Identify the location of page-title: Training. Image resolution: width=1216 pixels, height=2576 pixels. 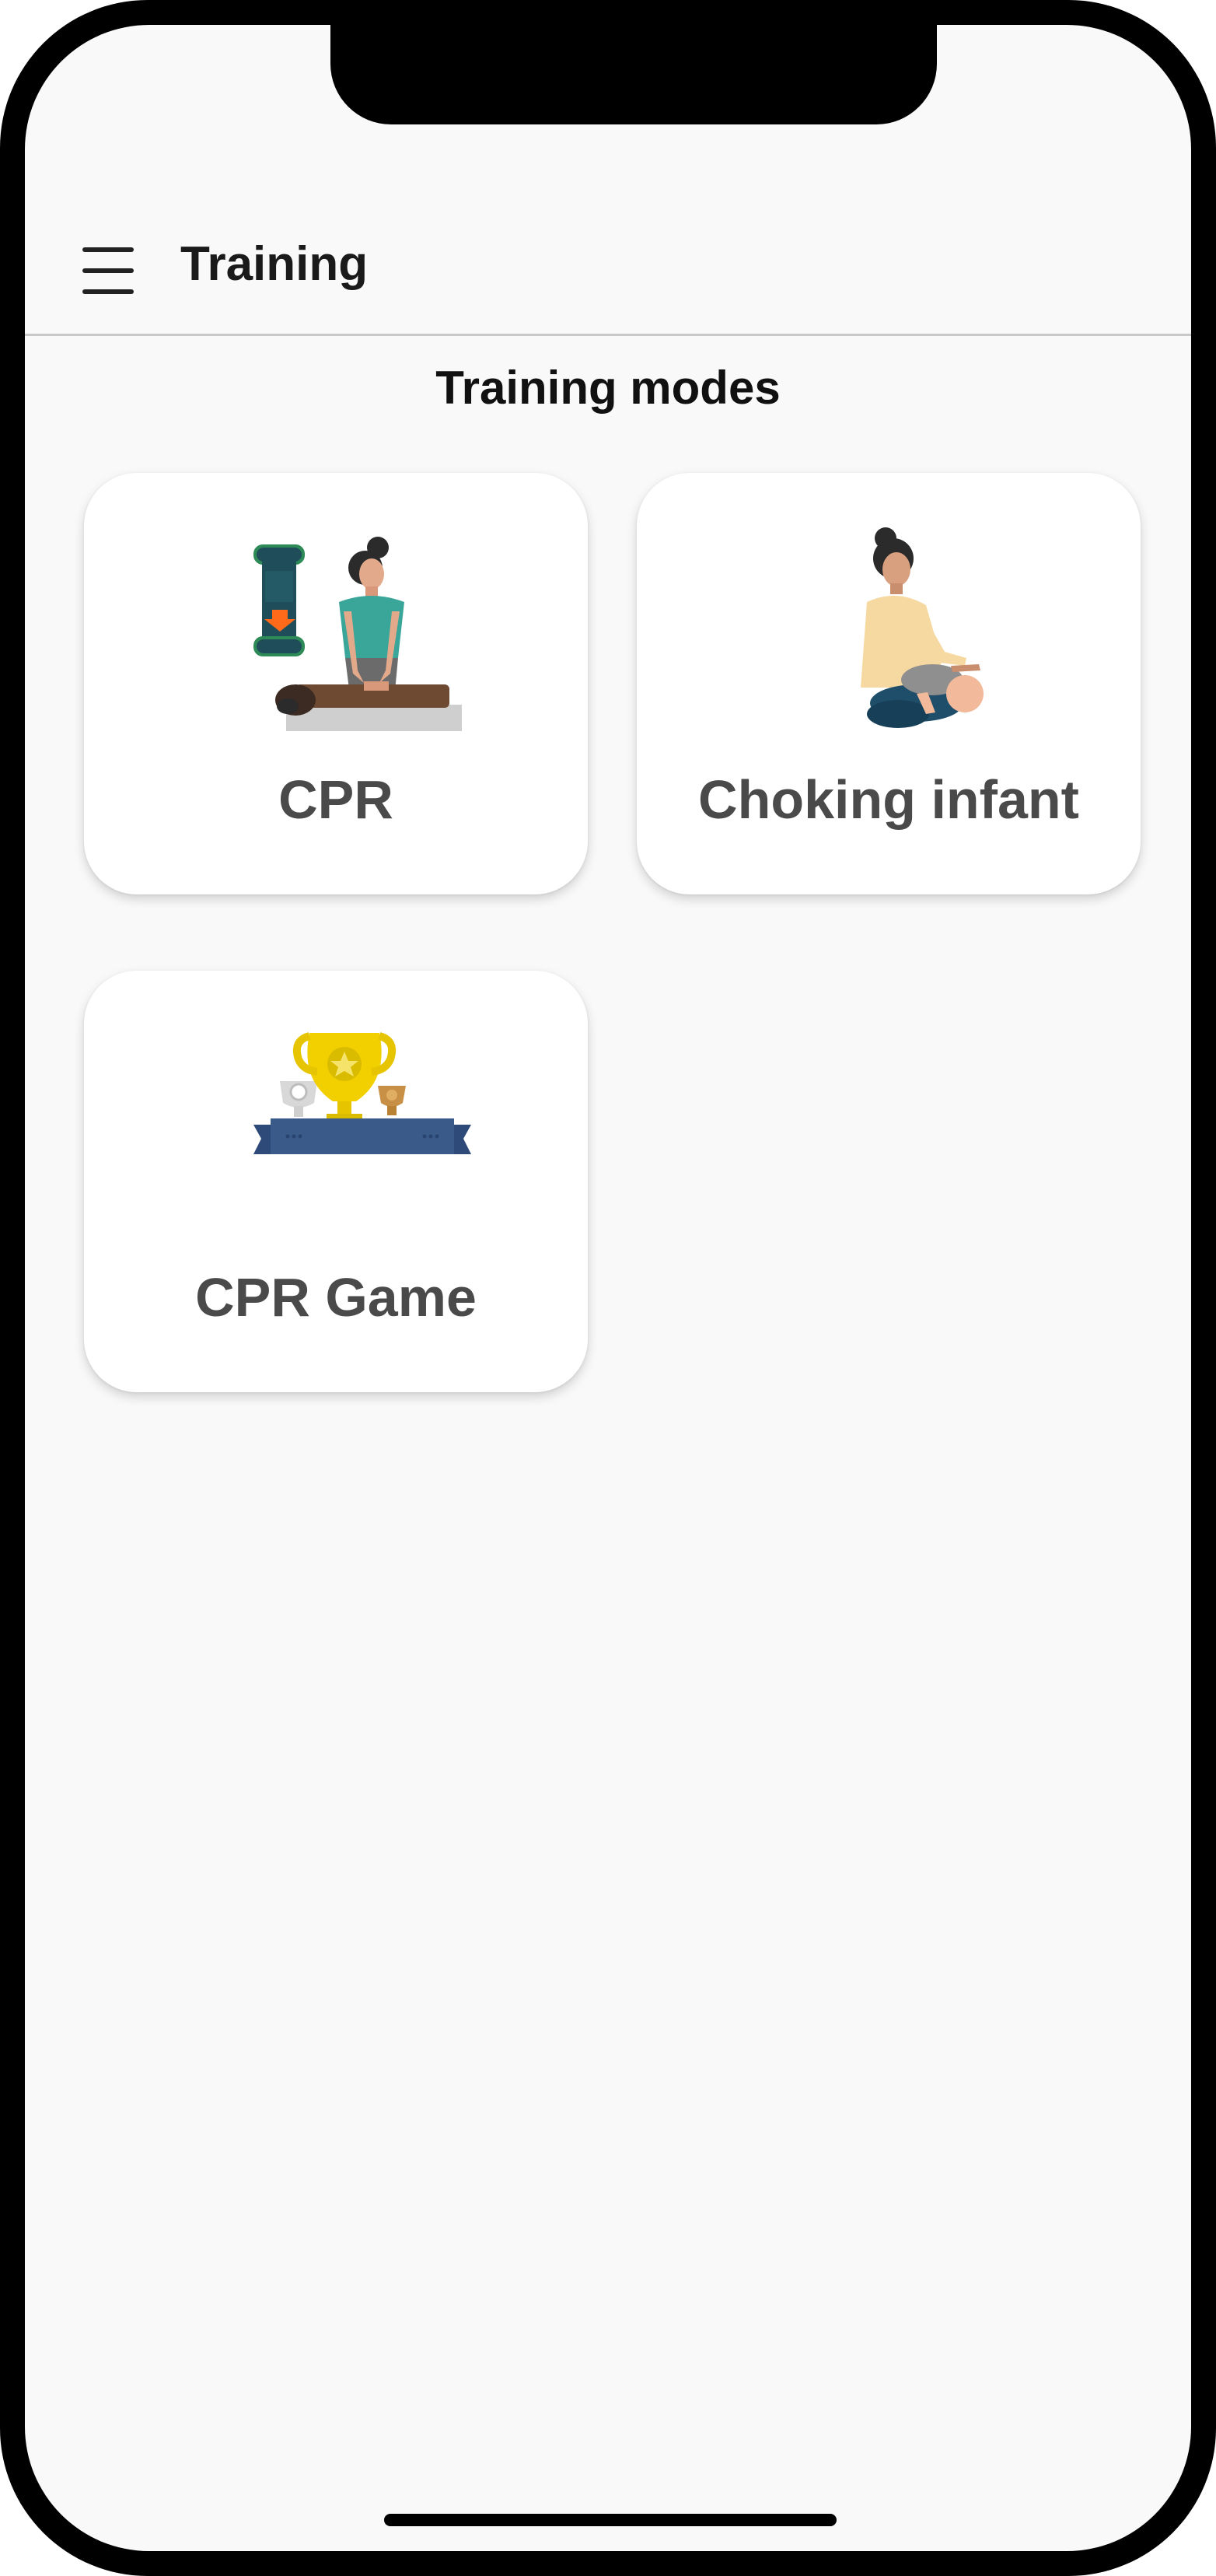
(274, 264).